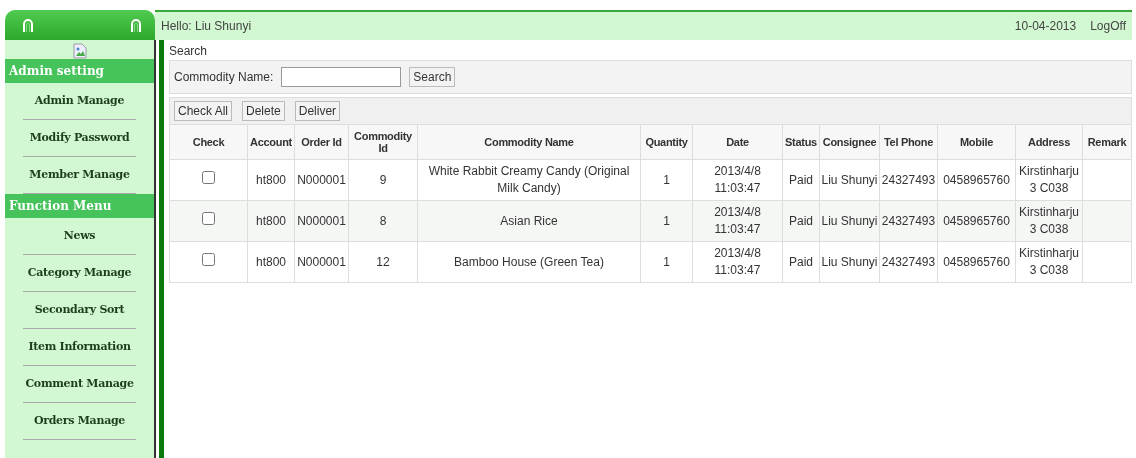 This screenshot has width=1136, height=458. I want to click on sidebar-item: Admin Manage, so click(80, 101).